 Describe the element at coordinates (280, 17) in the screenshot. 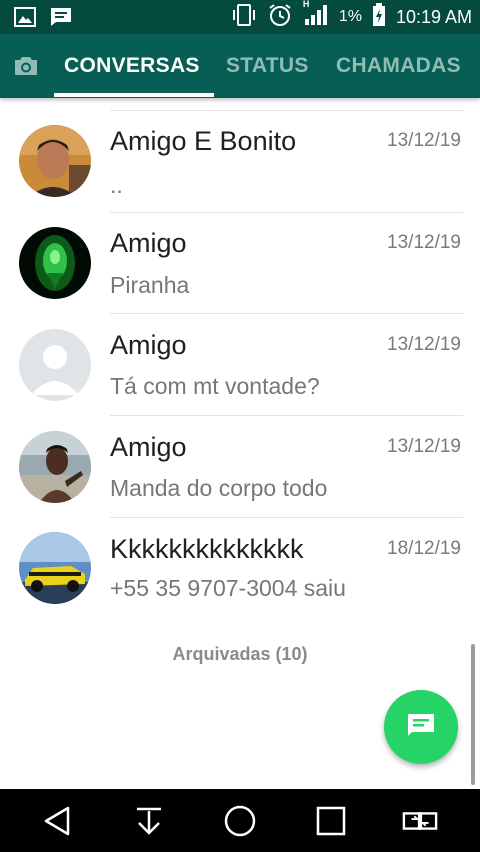

I see `alarm-icon` at that location.